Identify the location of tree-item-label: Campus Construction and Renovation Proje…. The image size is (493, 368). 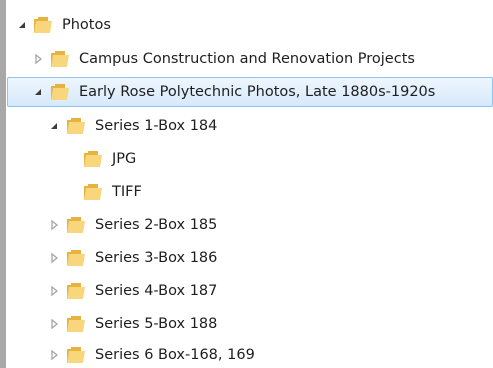
(247, 59).